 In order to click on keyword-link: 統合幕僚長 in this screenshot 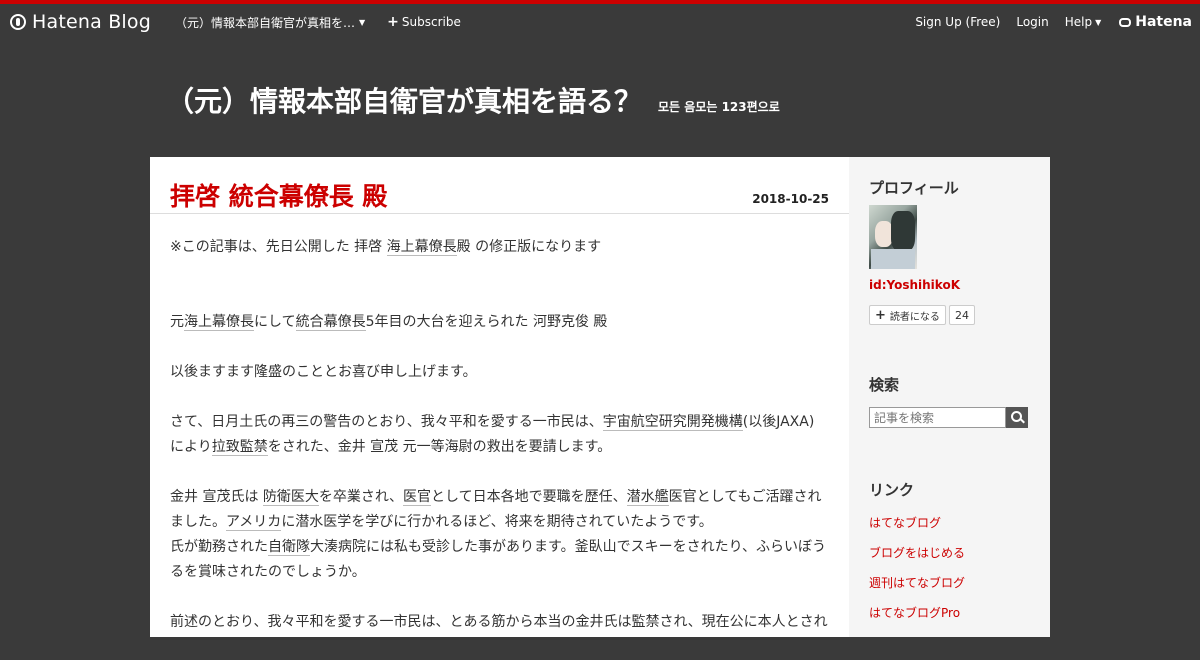, I will do `click(330, 322)`.